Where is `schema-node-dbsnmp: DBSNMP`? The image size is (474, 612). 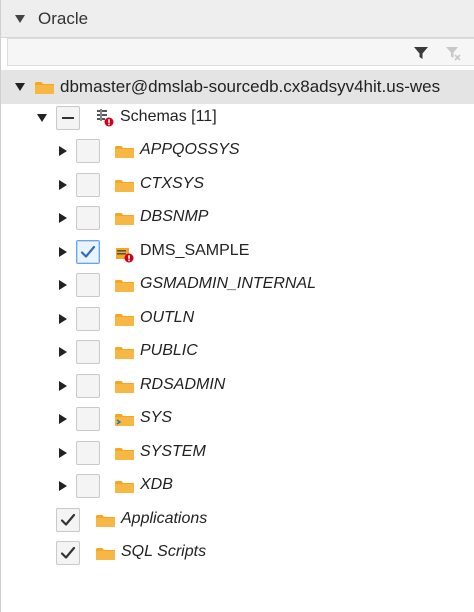
schema-node-dbsnmp: DBSNMP is located at coordinates (237, 218).